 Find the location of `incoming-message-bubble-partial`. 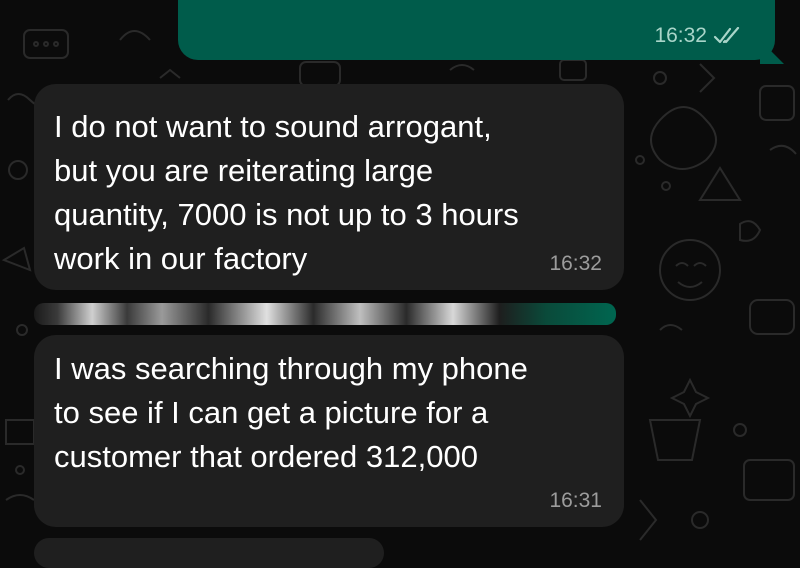

incoming-message-bubble-partial is located at coordinates (209, 553).